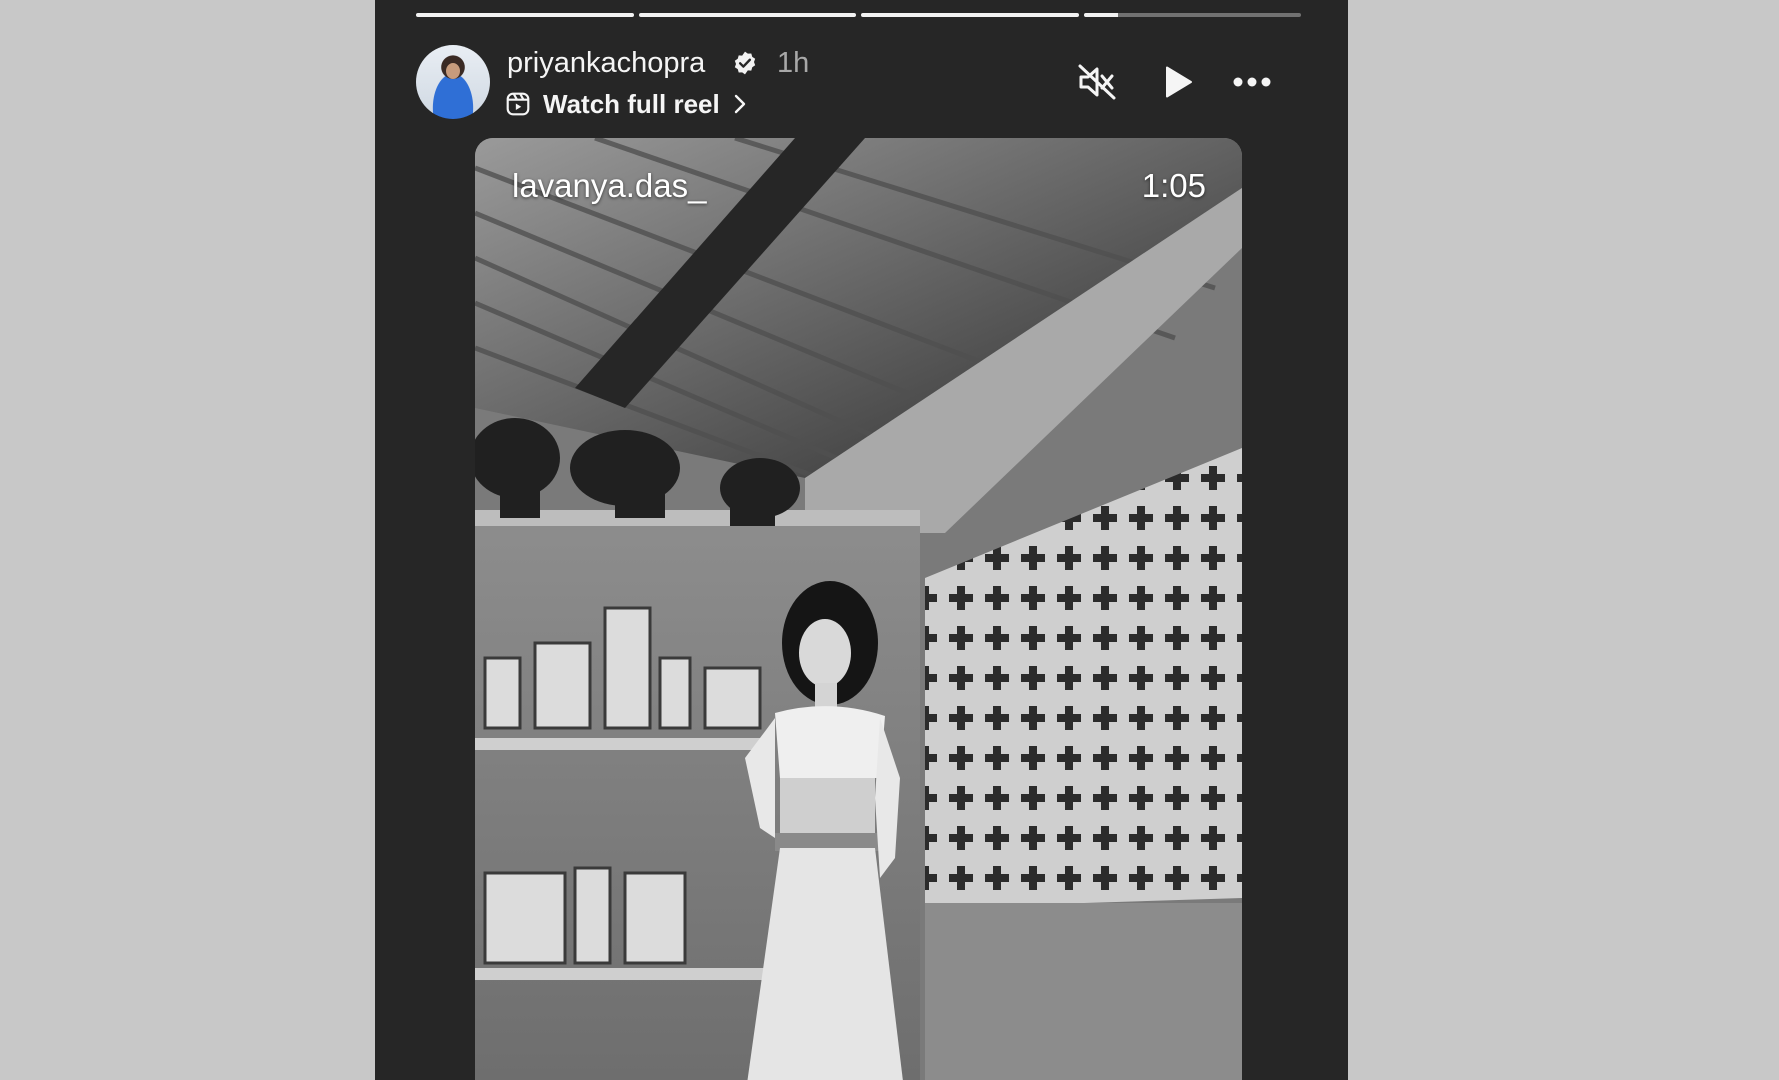  I want to click on watch-full-reel-label: Watch full reel, so click(631, 104).